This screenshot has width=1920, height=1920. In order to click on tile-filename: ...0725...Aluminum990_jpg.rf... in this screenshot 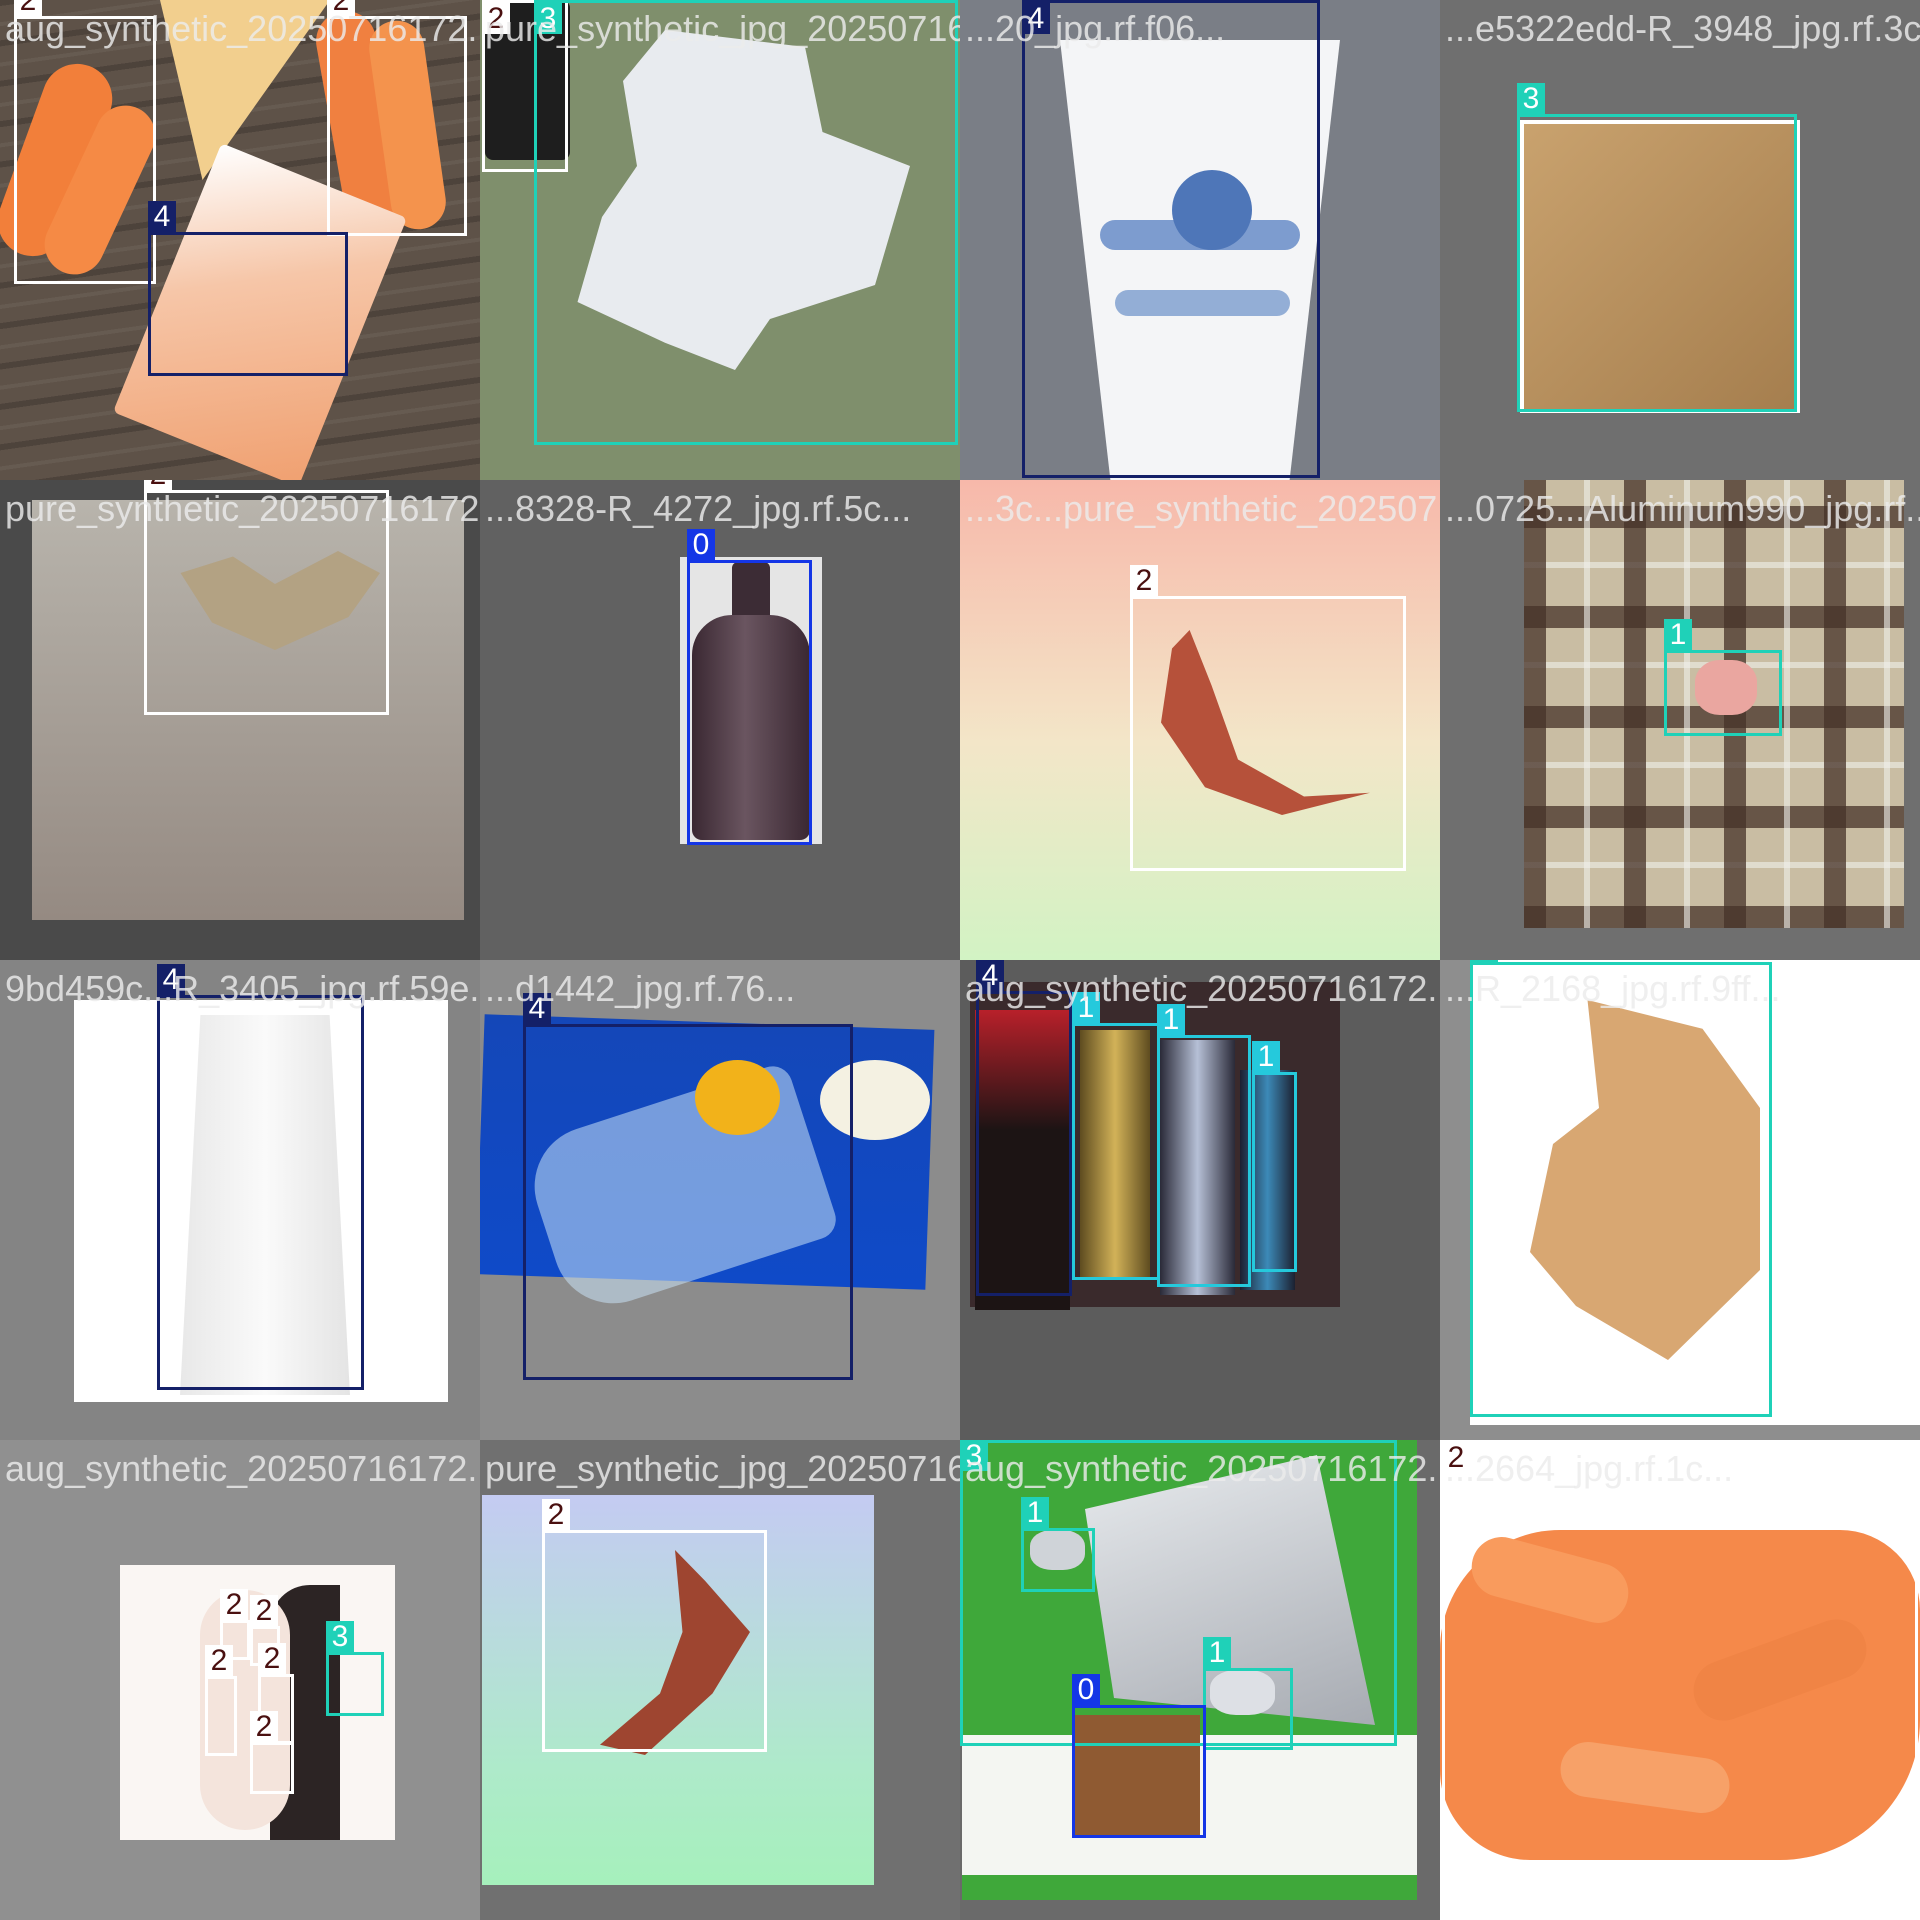, I will do `click(1682, 508)`.